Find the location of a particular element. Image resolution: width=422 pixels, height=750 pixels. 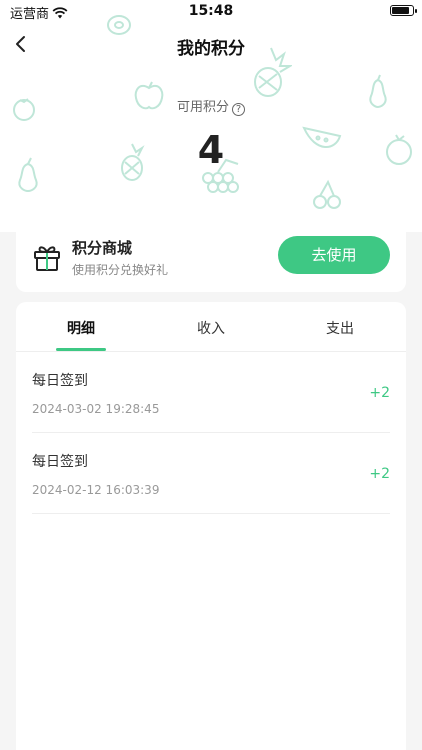

record-time: 2024-02-12 16:03:39 is located at coordinates (96, 490).